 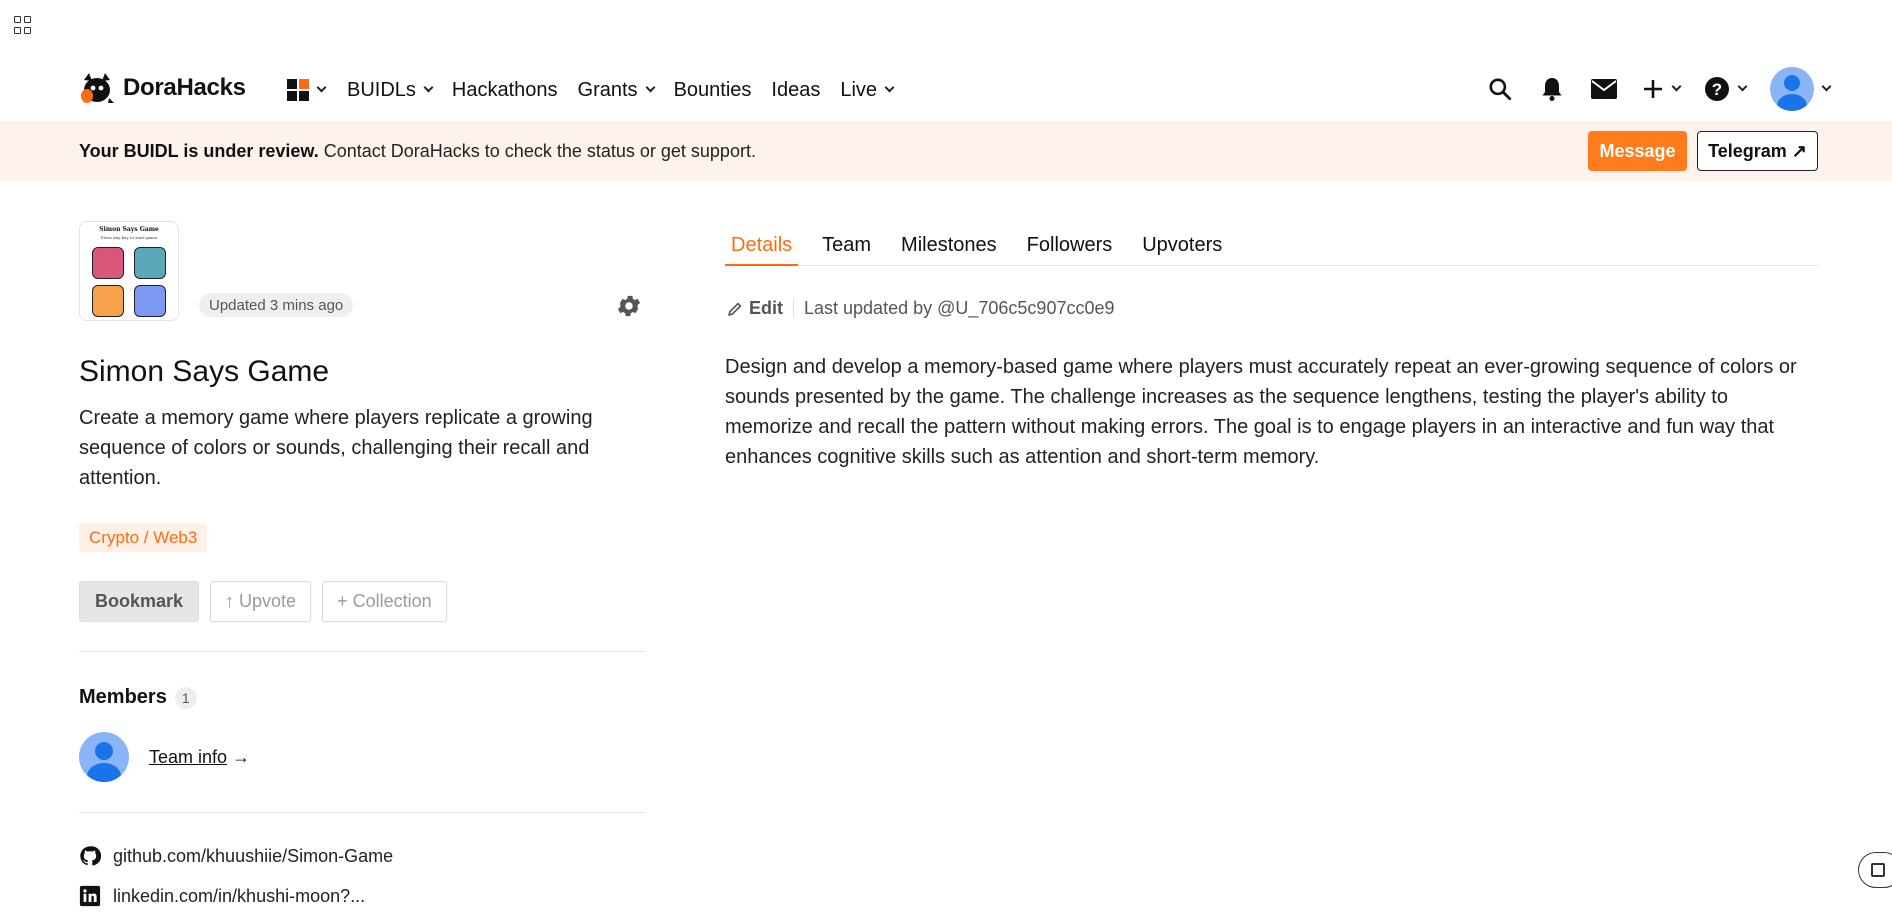 What do you see at coordinates (735, 309) in the screenshot?
I see `pencil-icon` at bounding box center [735, 309].